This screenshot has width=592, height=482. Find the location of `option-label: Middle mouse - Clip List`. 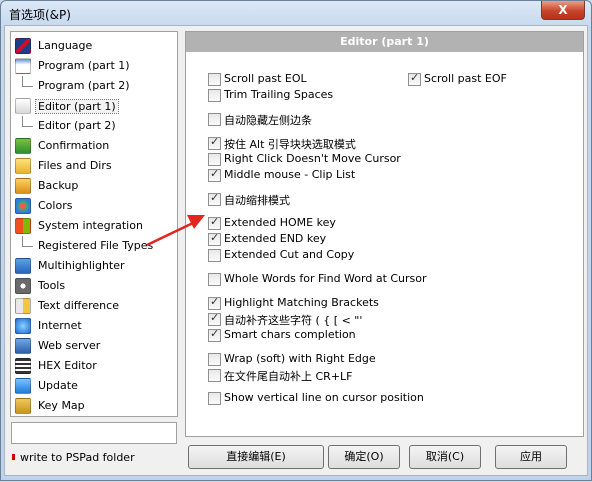

option-label: Middle mouse - Clip List is located at coordinates (290, 174).